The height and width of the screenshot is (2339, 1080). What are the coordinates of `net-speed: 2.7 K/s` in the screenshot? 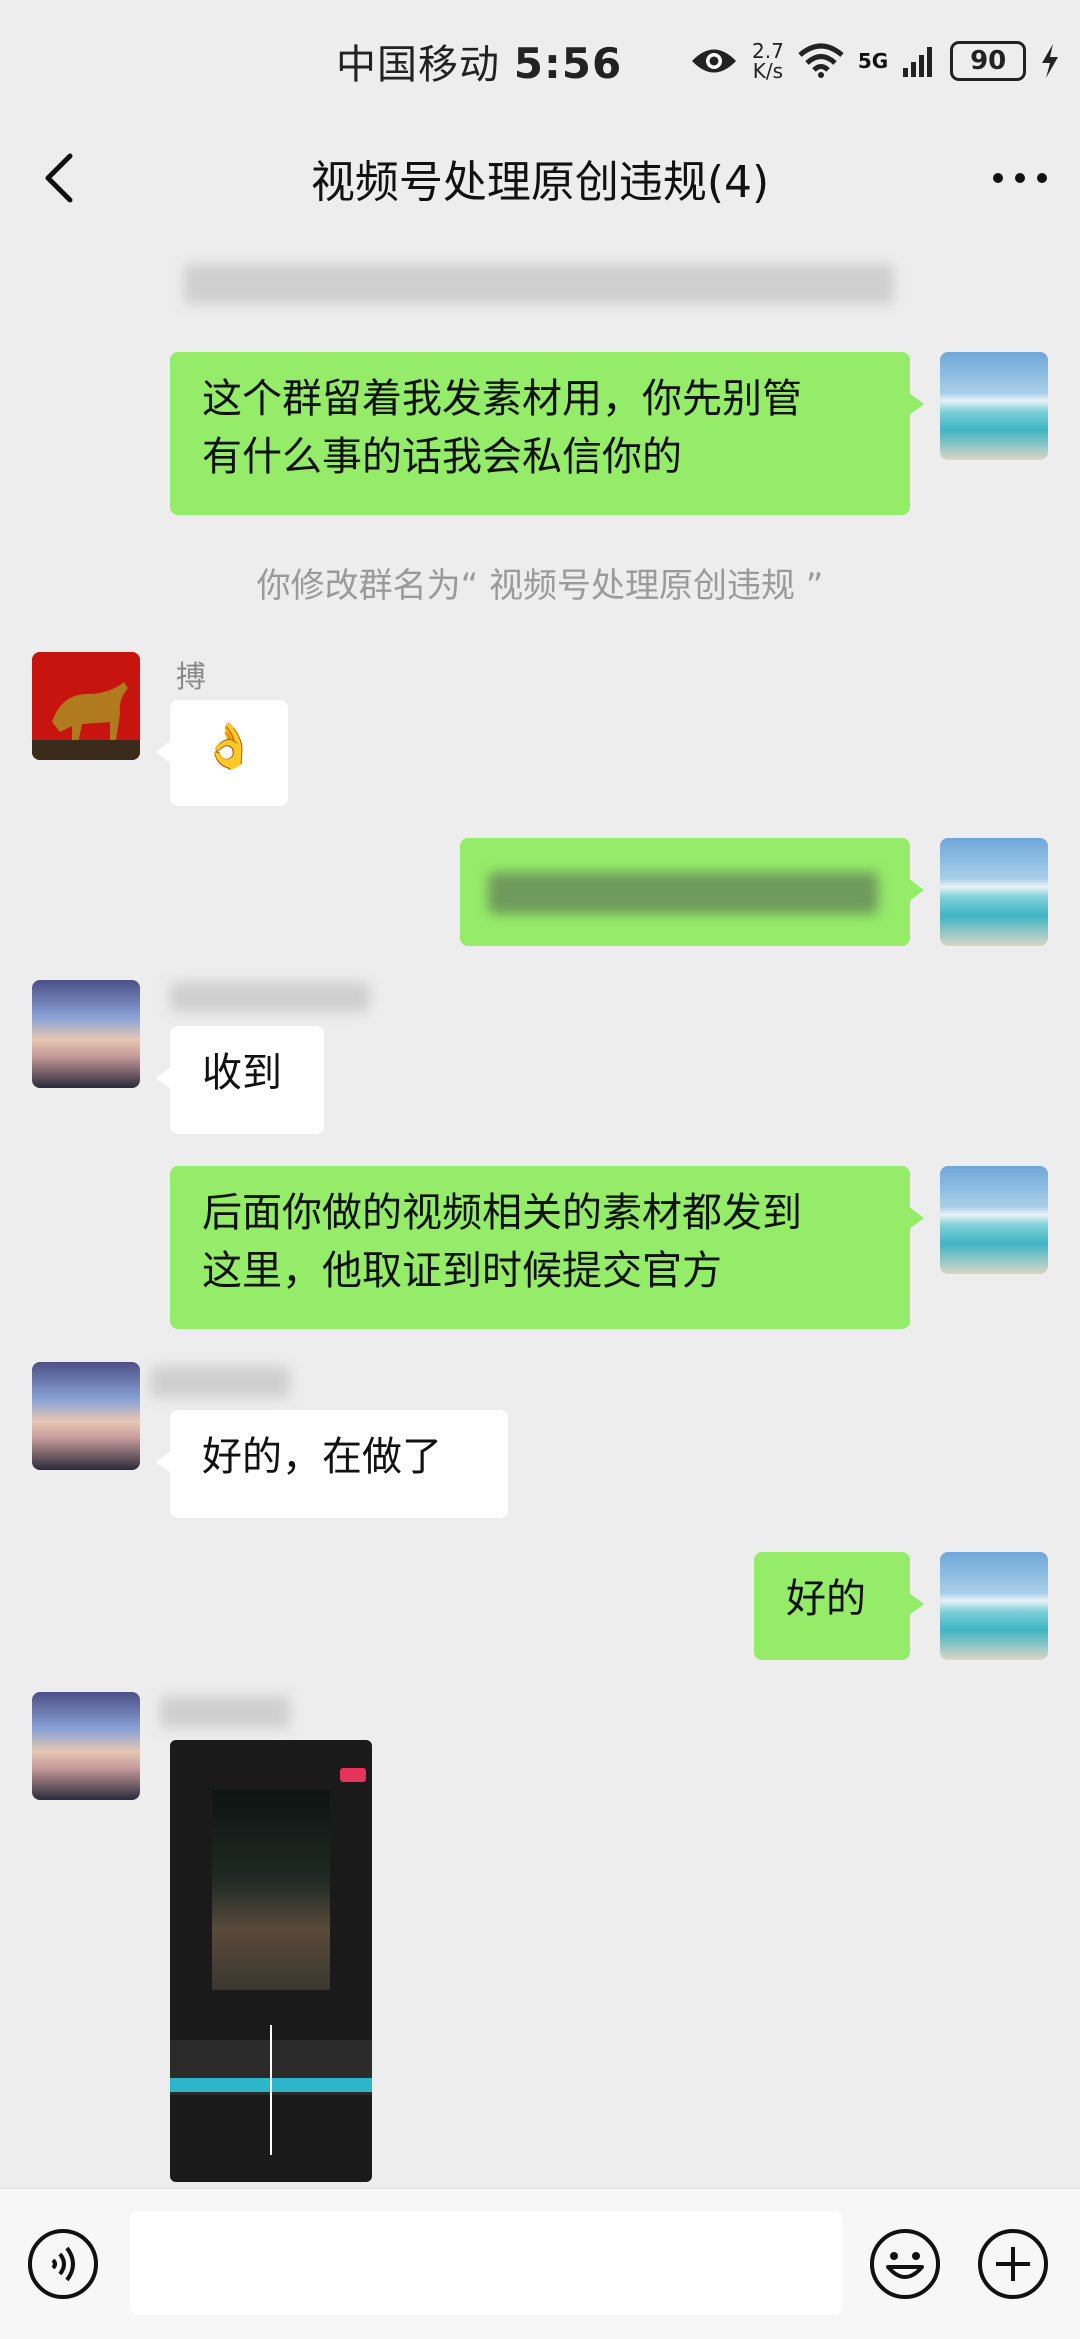 It's located at (768, 61).